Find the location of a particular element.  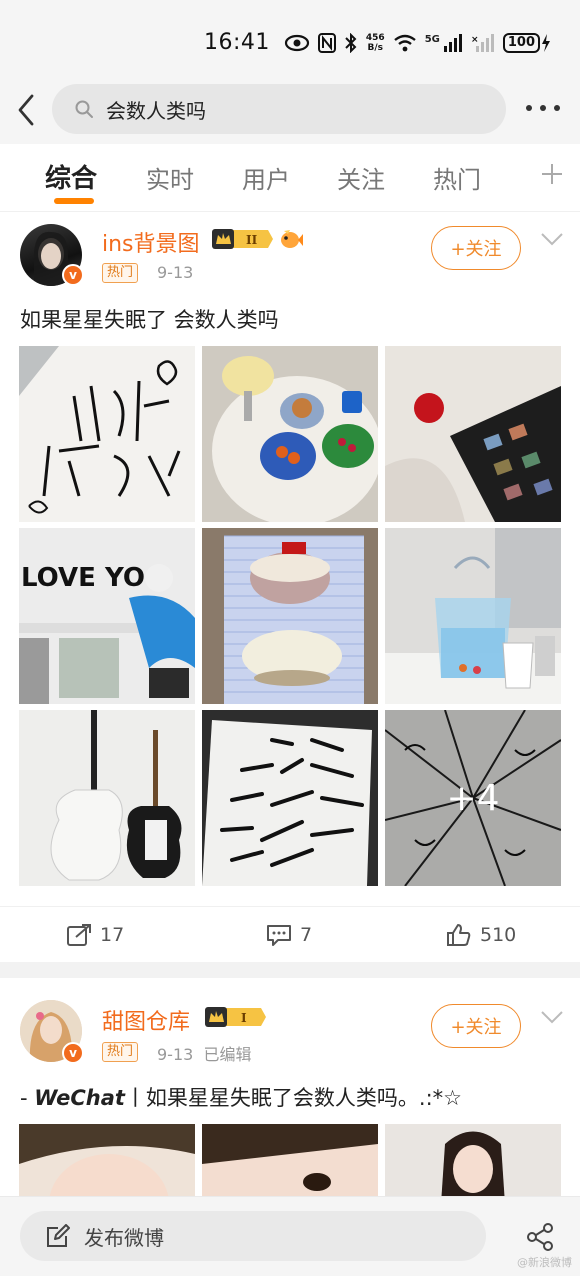

post-text-rest: 丨如果星星失眠了会数人类吗。.:*☆ is located at coordinates (293, 1098).